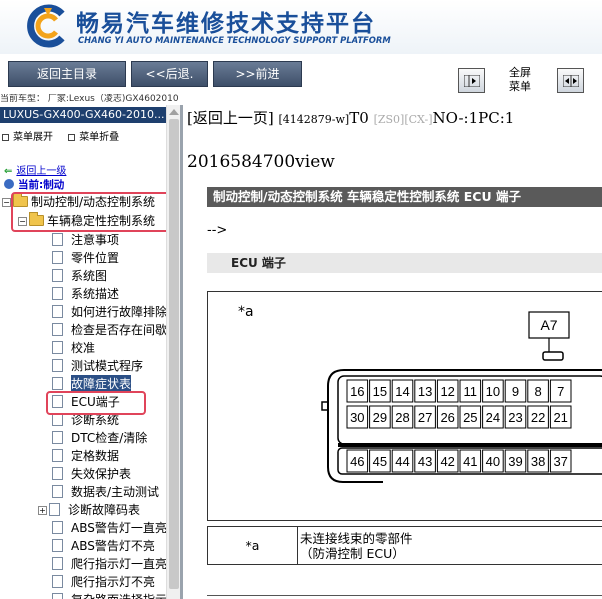 This screenshot has width=602, height=599. I want to click on doc-zs0: [ZS0], so click(389, 119).